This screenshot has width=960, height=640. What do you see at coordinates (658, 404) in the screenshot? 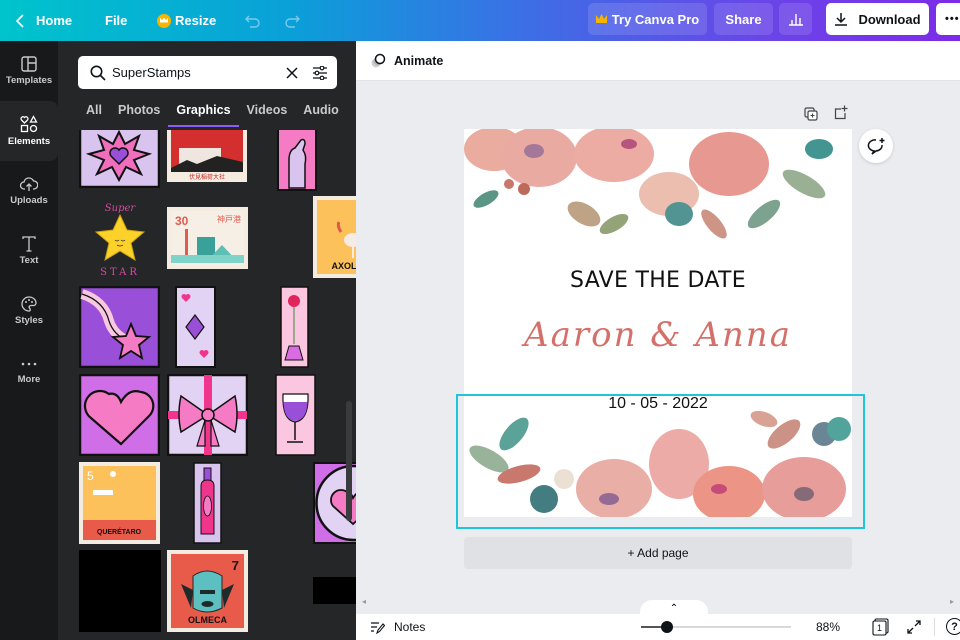
I see `date-text: 10 - 05 - 2022` at bounding box center [658, 404].